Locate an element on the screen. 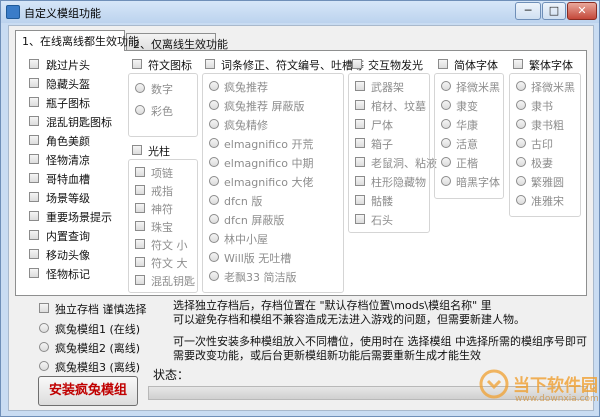  close-button: ✕ is located at coordinates (582, 11).